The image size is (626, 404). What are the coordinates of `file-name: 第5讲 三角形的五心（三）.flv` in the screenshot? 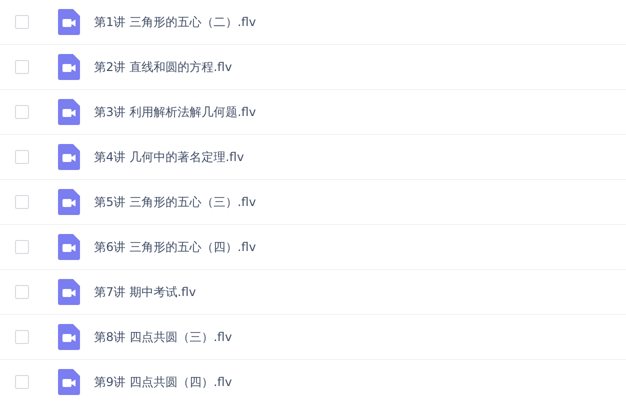 It's located at (175, 202).